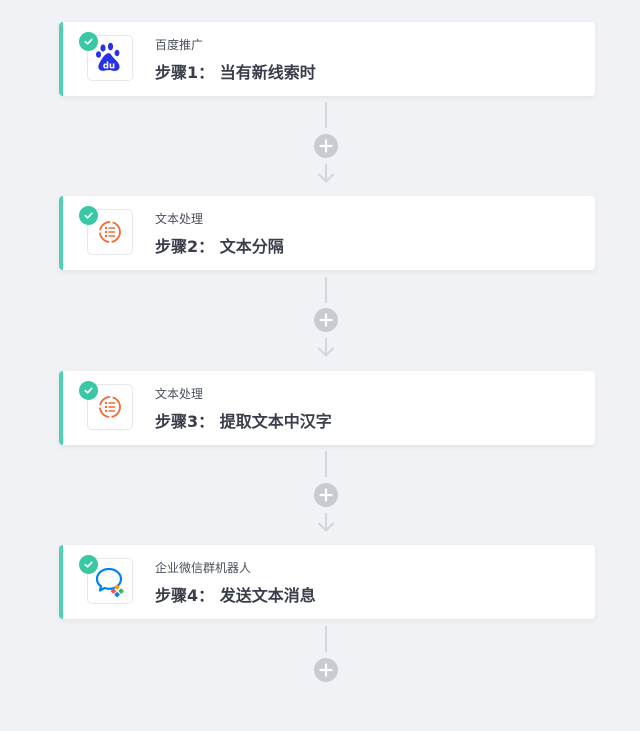  I want to click on step-title: 步骤3： 提取文本中汉字, so click(243, 421).